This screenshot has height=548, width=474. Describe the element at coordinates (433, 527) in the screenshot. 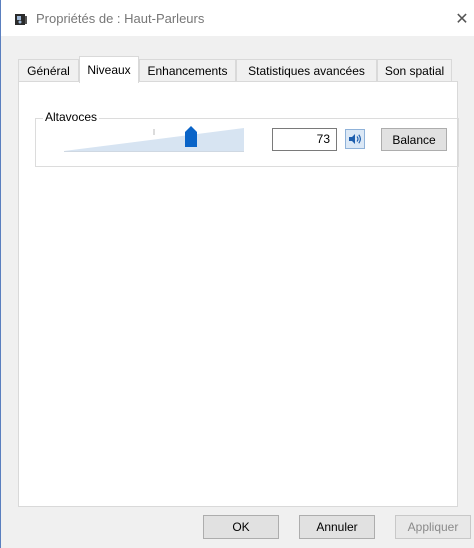

I see `apply-button: Appliquer` at that location.